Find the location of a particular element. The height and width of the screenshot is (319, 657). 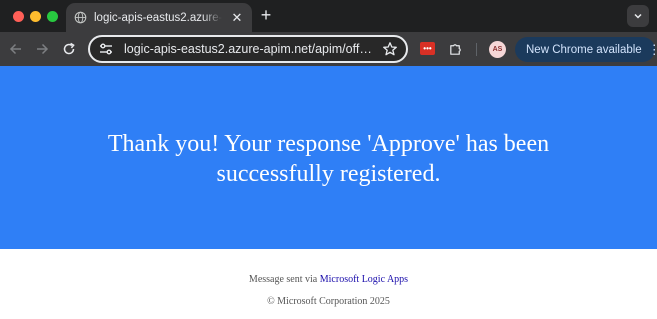

back-button is located at coordinates (16, 49).